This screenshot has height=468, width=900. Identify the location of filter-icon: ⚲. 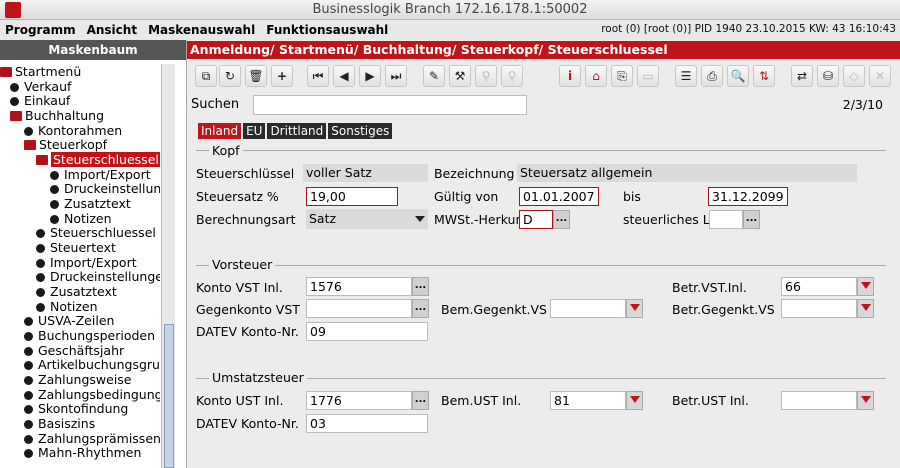
(512, 76).